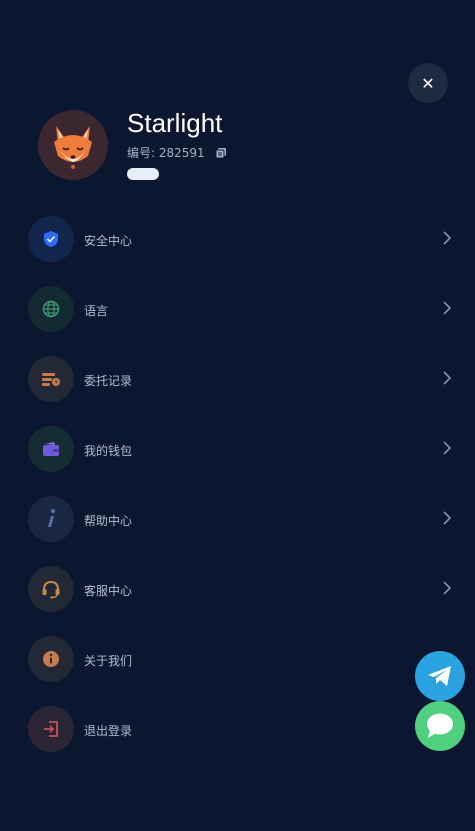 This screenshot has height=831, width=475. I want to click on order-record-icon, so click(51, 379).